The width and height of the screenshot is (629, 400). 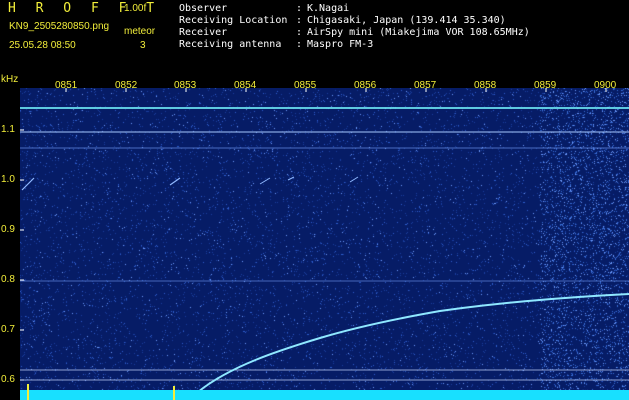 I want to click on app-version: 1.00f, so click(x=135, y=8).